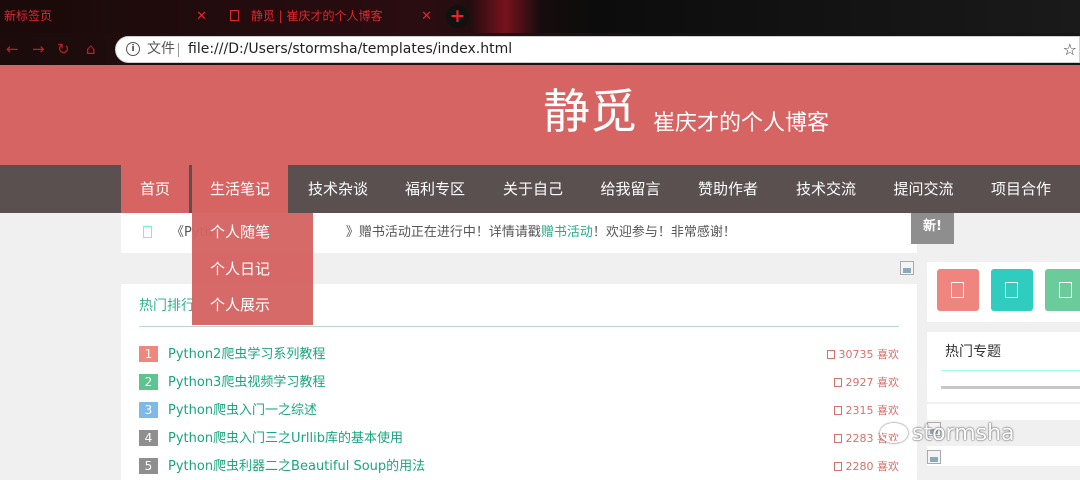 The height and width of the screenshot is (480, 1080). I want to click on nav-item-tech: 技术杂谈, so click(338, 189).